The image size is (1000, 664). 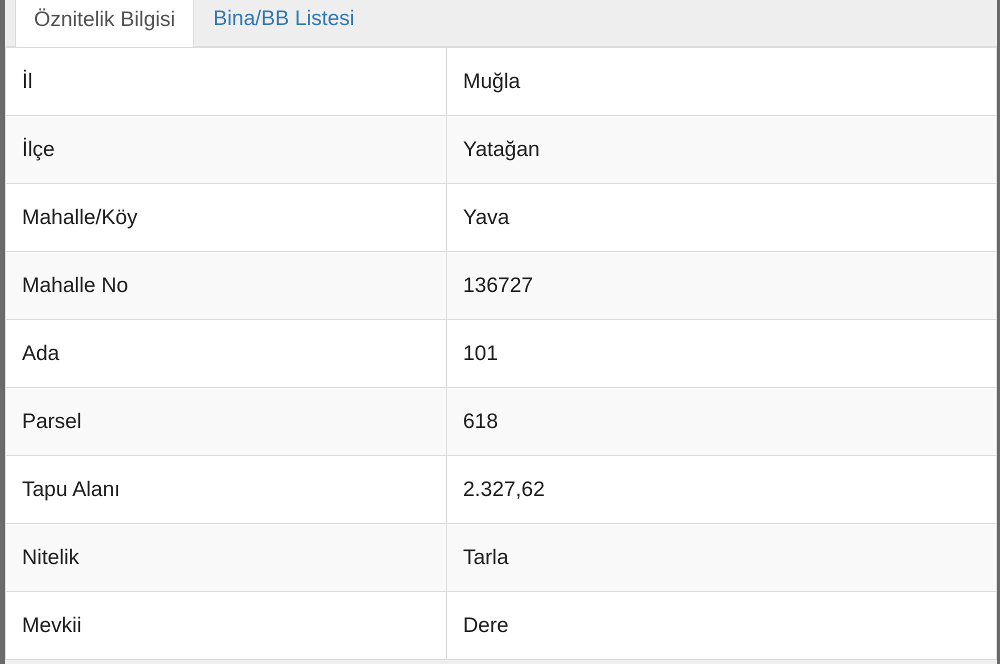 I want to click on label-cell: İlçe, so click(x=226, y=150).